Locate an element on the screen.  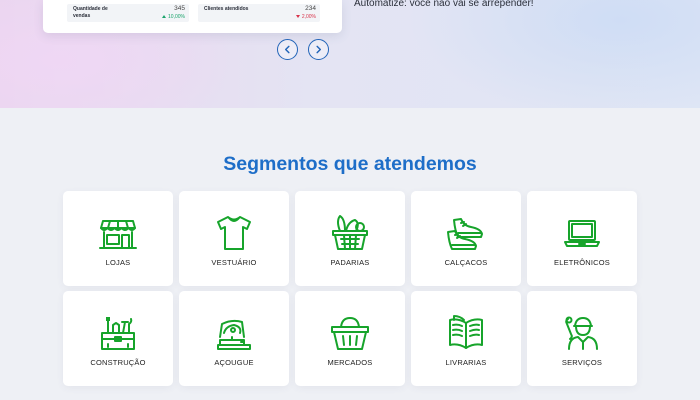
carousel-prev-button is located at coordinates (287, 49).